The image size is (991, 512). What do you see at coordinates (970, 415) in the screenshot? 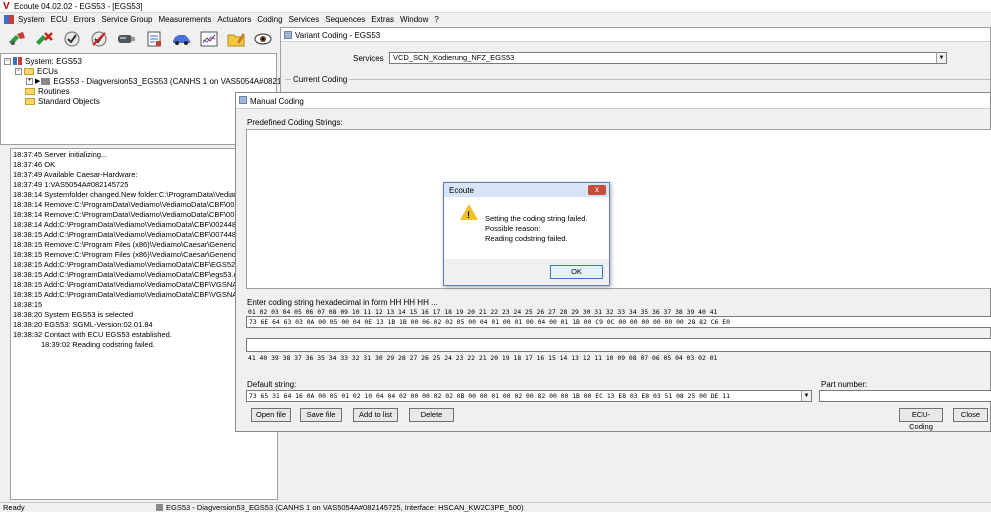
I see `close-button: Close` at bounding box center [970, 415].